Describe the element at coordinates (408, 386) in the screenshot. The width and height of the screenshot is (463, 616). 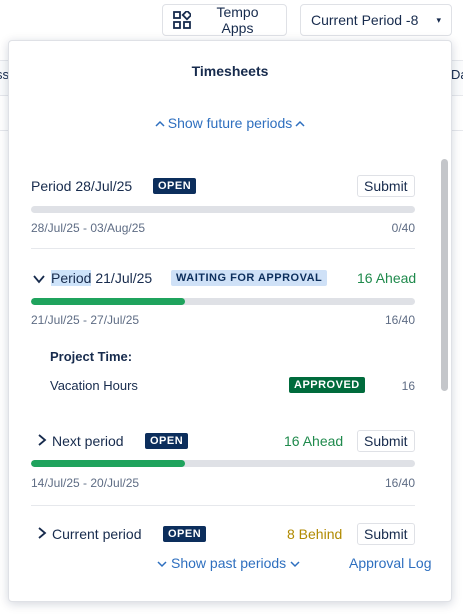
I see `project-item-hours: 16` at that location.